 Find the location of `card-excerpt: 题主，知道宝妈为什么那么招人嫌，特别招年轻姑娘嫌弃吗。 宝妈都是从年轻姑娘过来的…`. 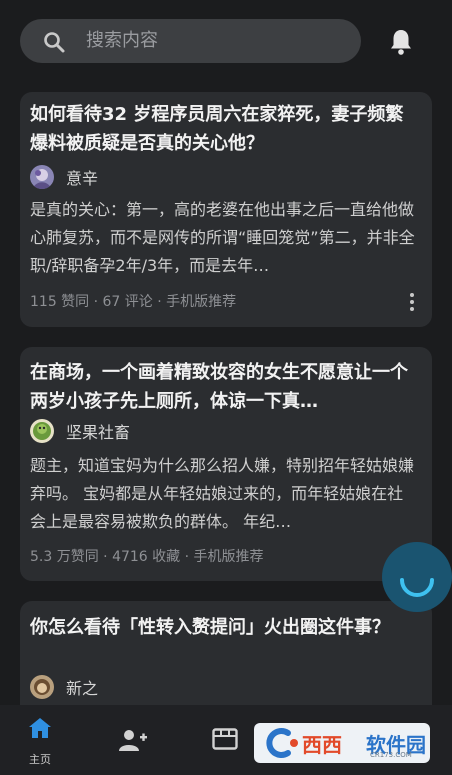

card-excerpt: 题主，知道宝妈为什么那么招人嫌，特别招年轻姑娘嫌弃吗。 宝妈都是从年轻姑娘过来的… is located at coordinates (224, 494).